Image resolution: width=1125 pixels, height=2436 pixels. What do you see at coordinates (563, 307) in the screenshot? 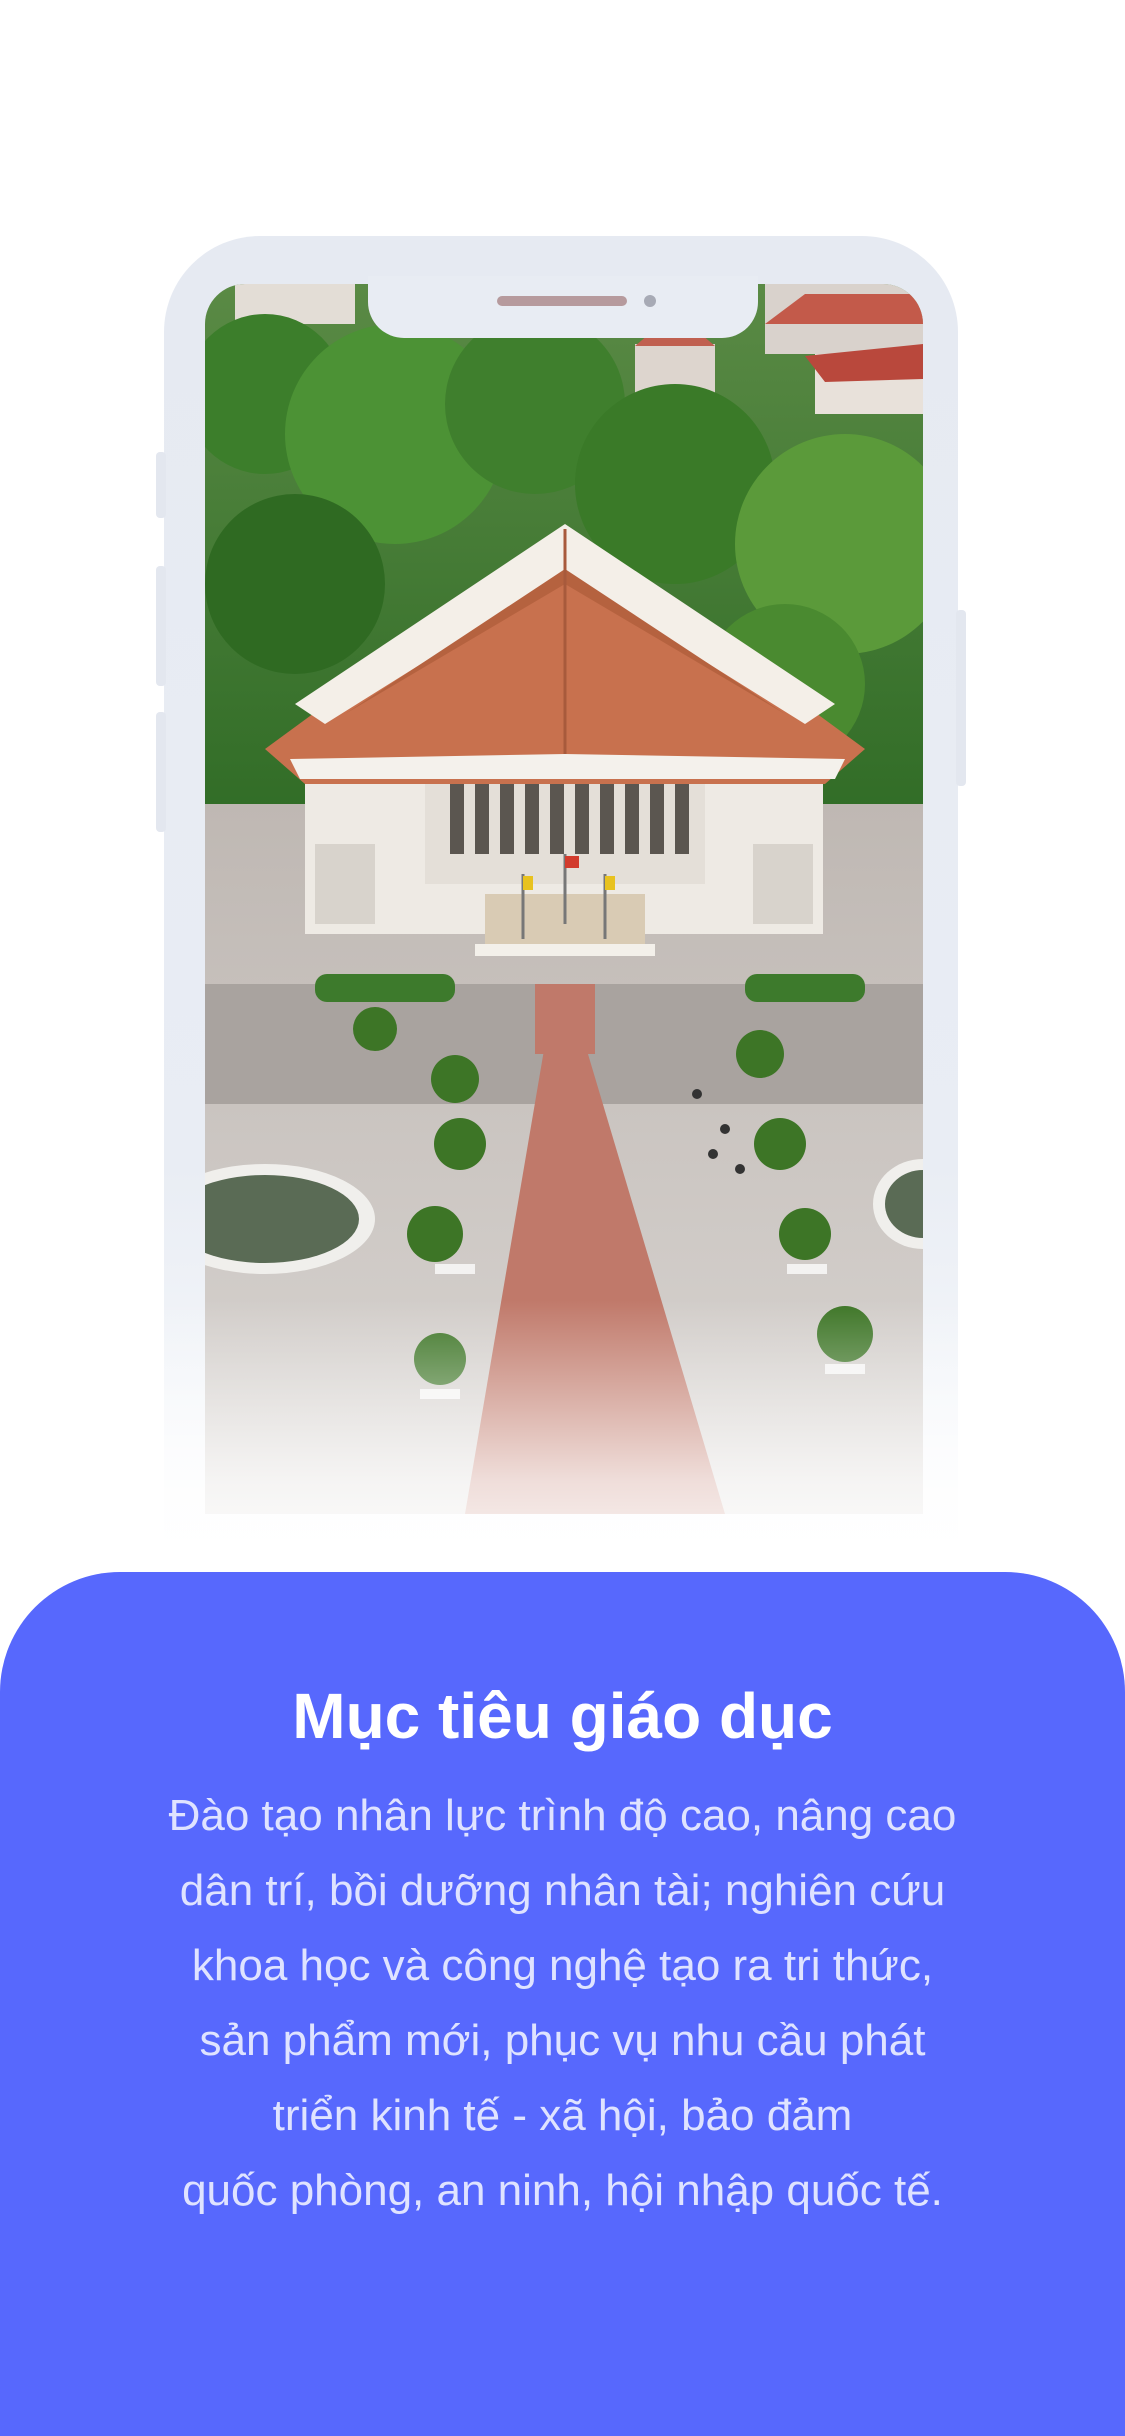
I see `phone-notch` at bounding box center [563, 307].